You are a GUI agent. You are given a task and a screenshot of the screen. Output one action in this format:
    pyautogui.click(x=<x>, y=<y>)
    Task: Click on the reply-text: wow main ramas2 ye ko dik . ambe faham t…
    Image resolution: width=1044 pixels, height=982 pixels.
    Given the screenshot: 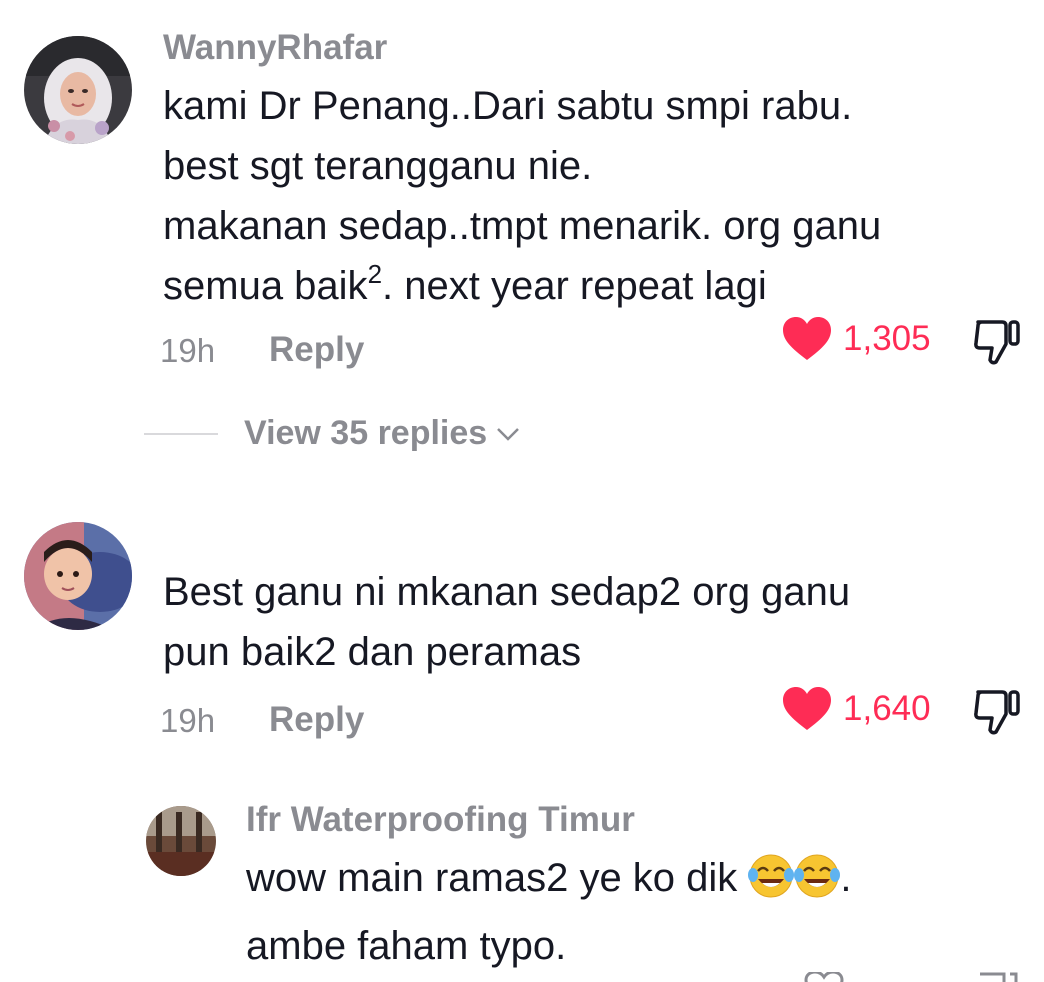 What is the action you would take?
    pyautogui.click(x=549, y=912)
    